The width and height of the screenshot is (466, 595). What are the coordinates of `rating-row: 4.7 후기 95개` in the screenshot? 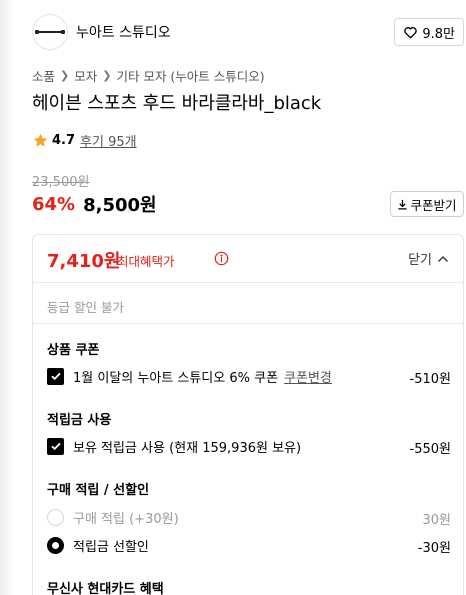 It's located at (84, 140).